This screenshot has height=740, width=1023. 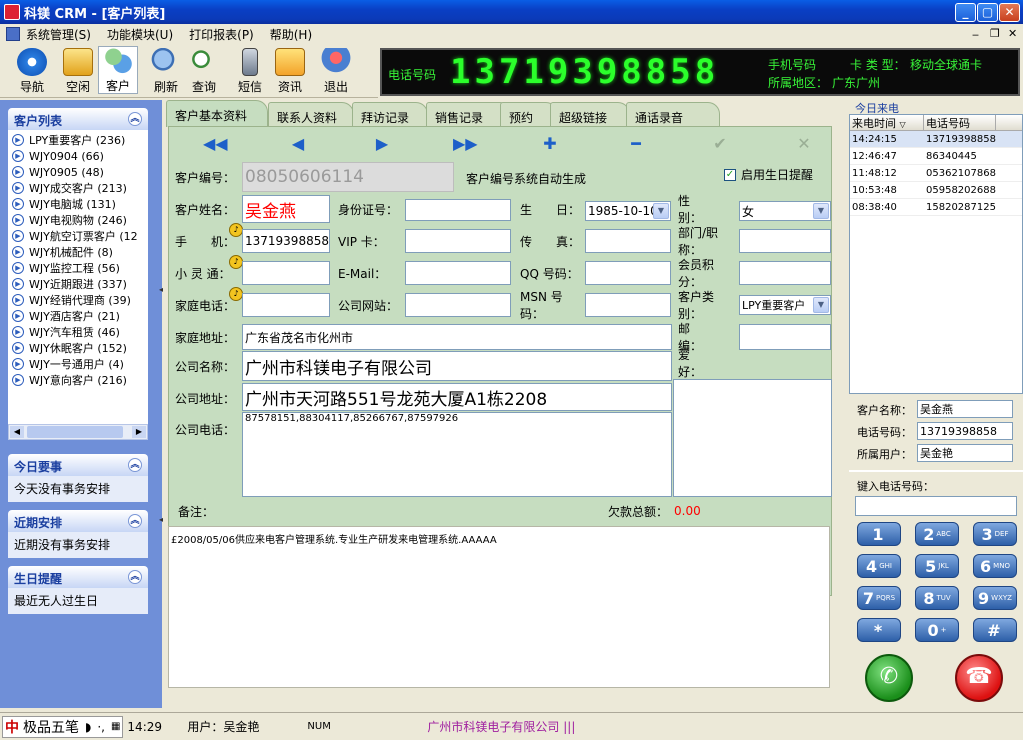 What do you see at coordinates (785, 273) in the screenshot?
I see `points-field` at bounding box center [785, 273].